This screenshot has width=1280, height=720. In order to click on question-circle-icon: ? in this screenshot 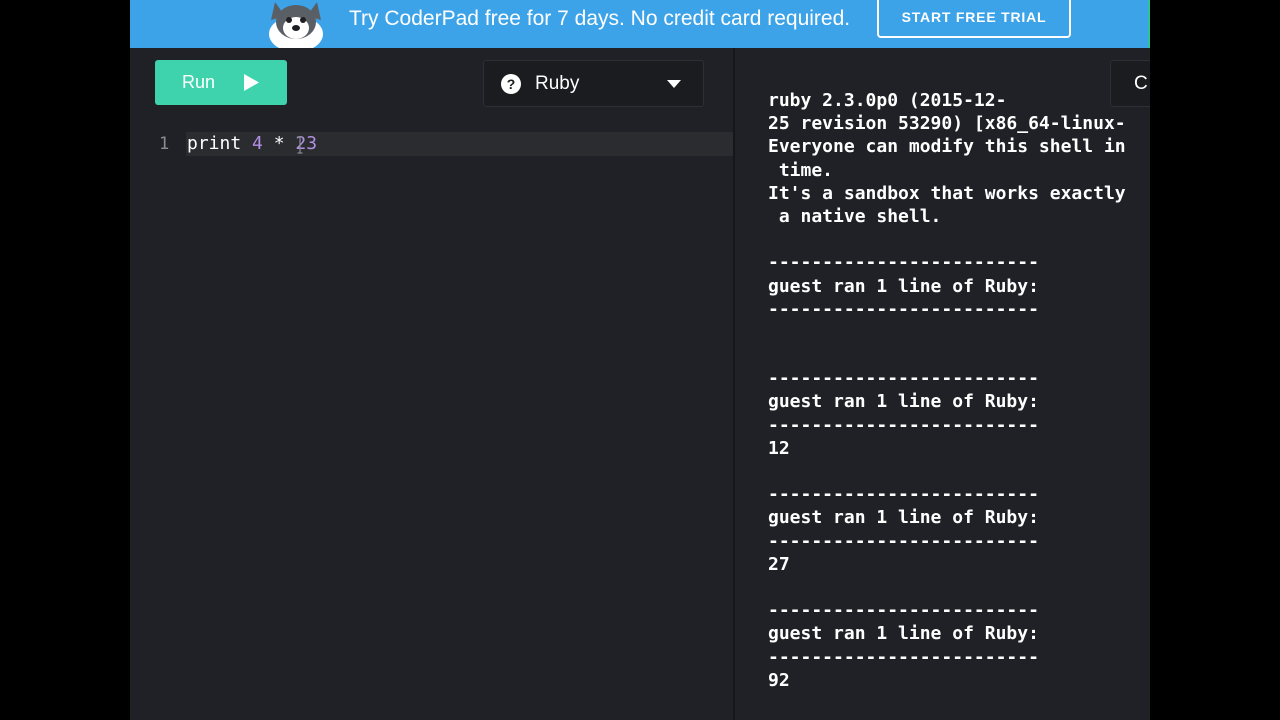, I will do `click(511, 84)`.